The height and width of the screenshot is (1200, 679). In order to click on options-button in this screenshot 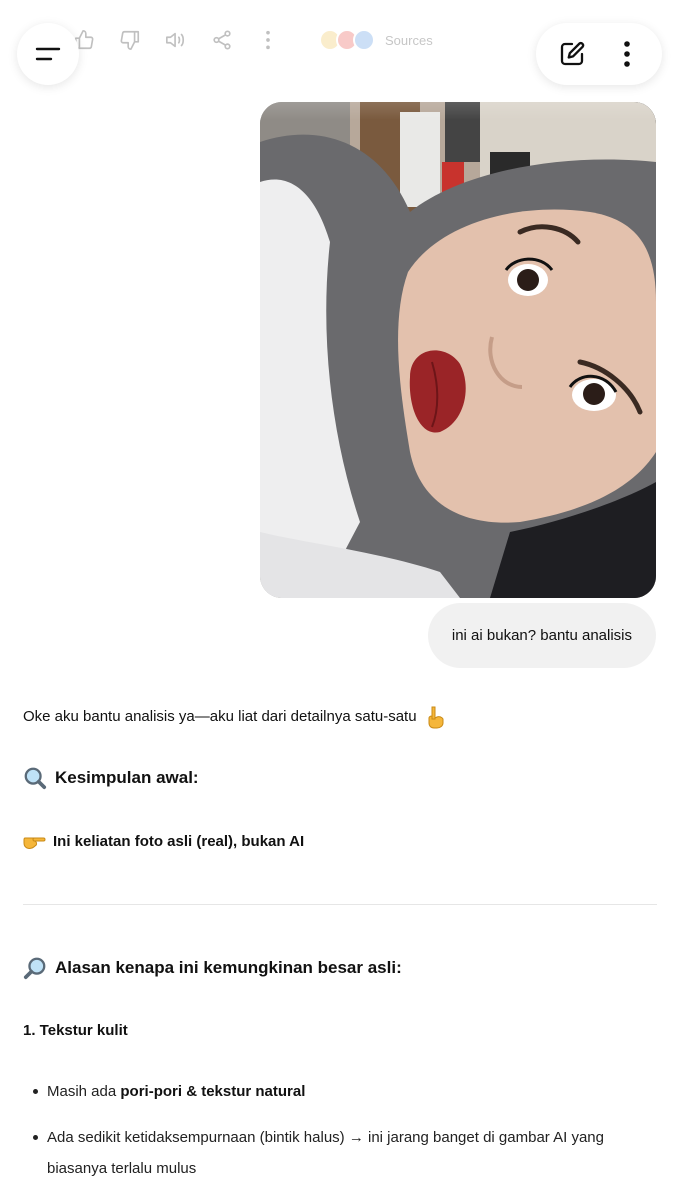, I will do `click(627, 54)`.